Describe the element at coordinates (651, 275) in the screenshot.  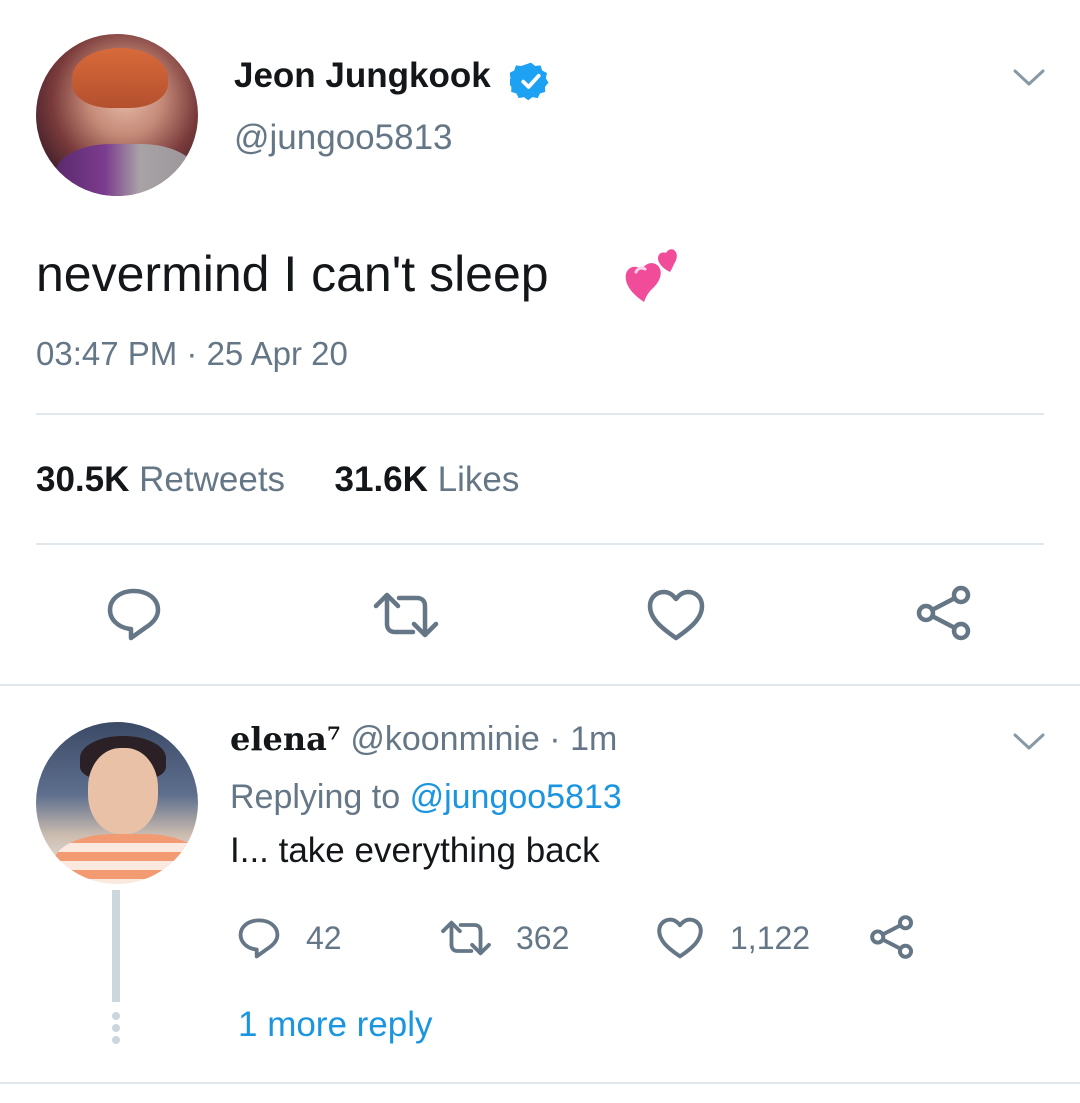
I see `two-hearts-emoji-icon` at that location.